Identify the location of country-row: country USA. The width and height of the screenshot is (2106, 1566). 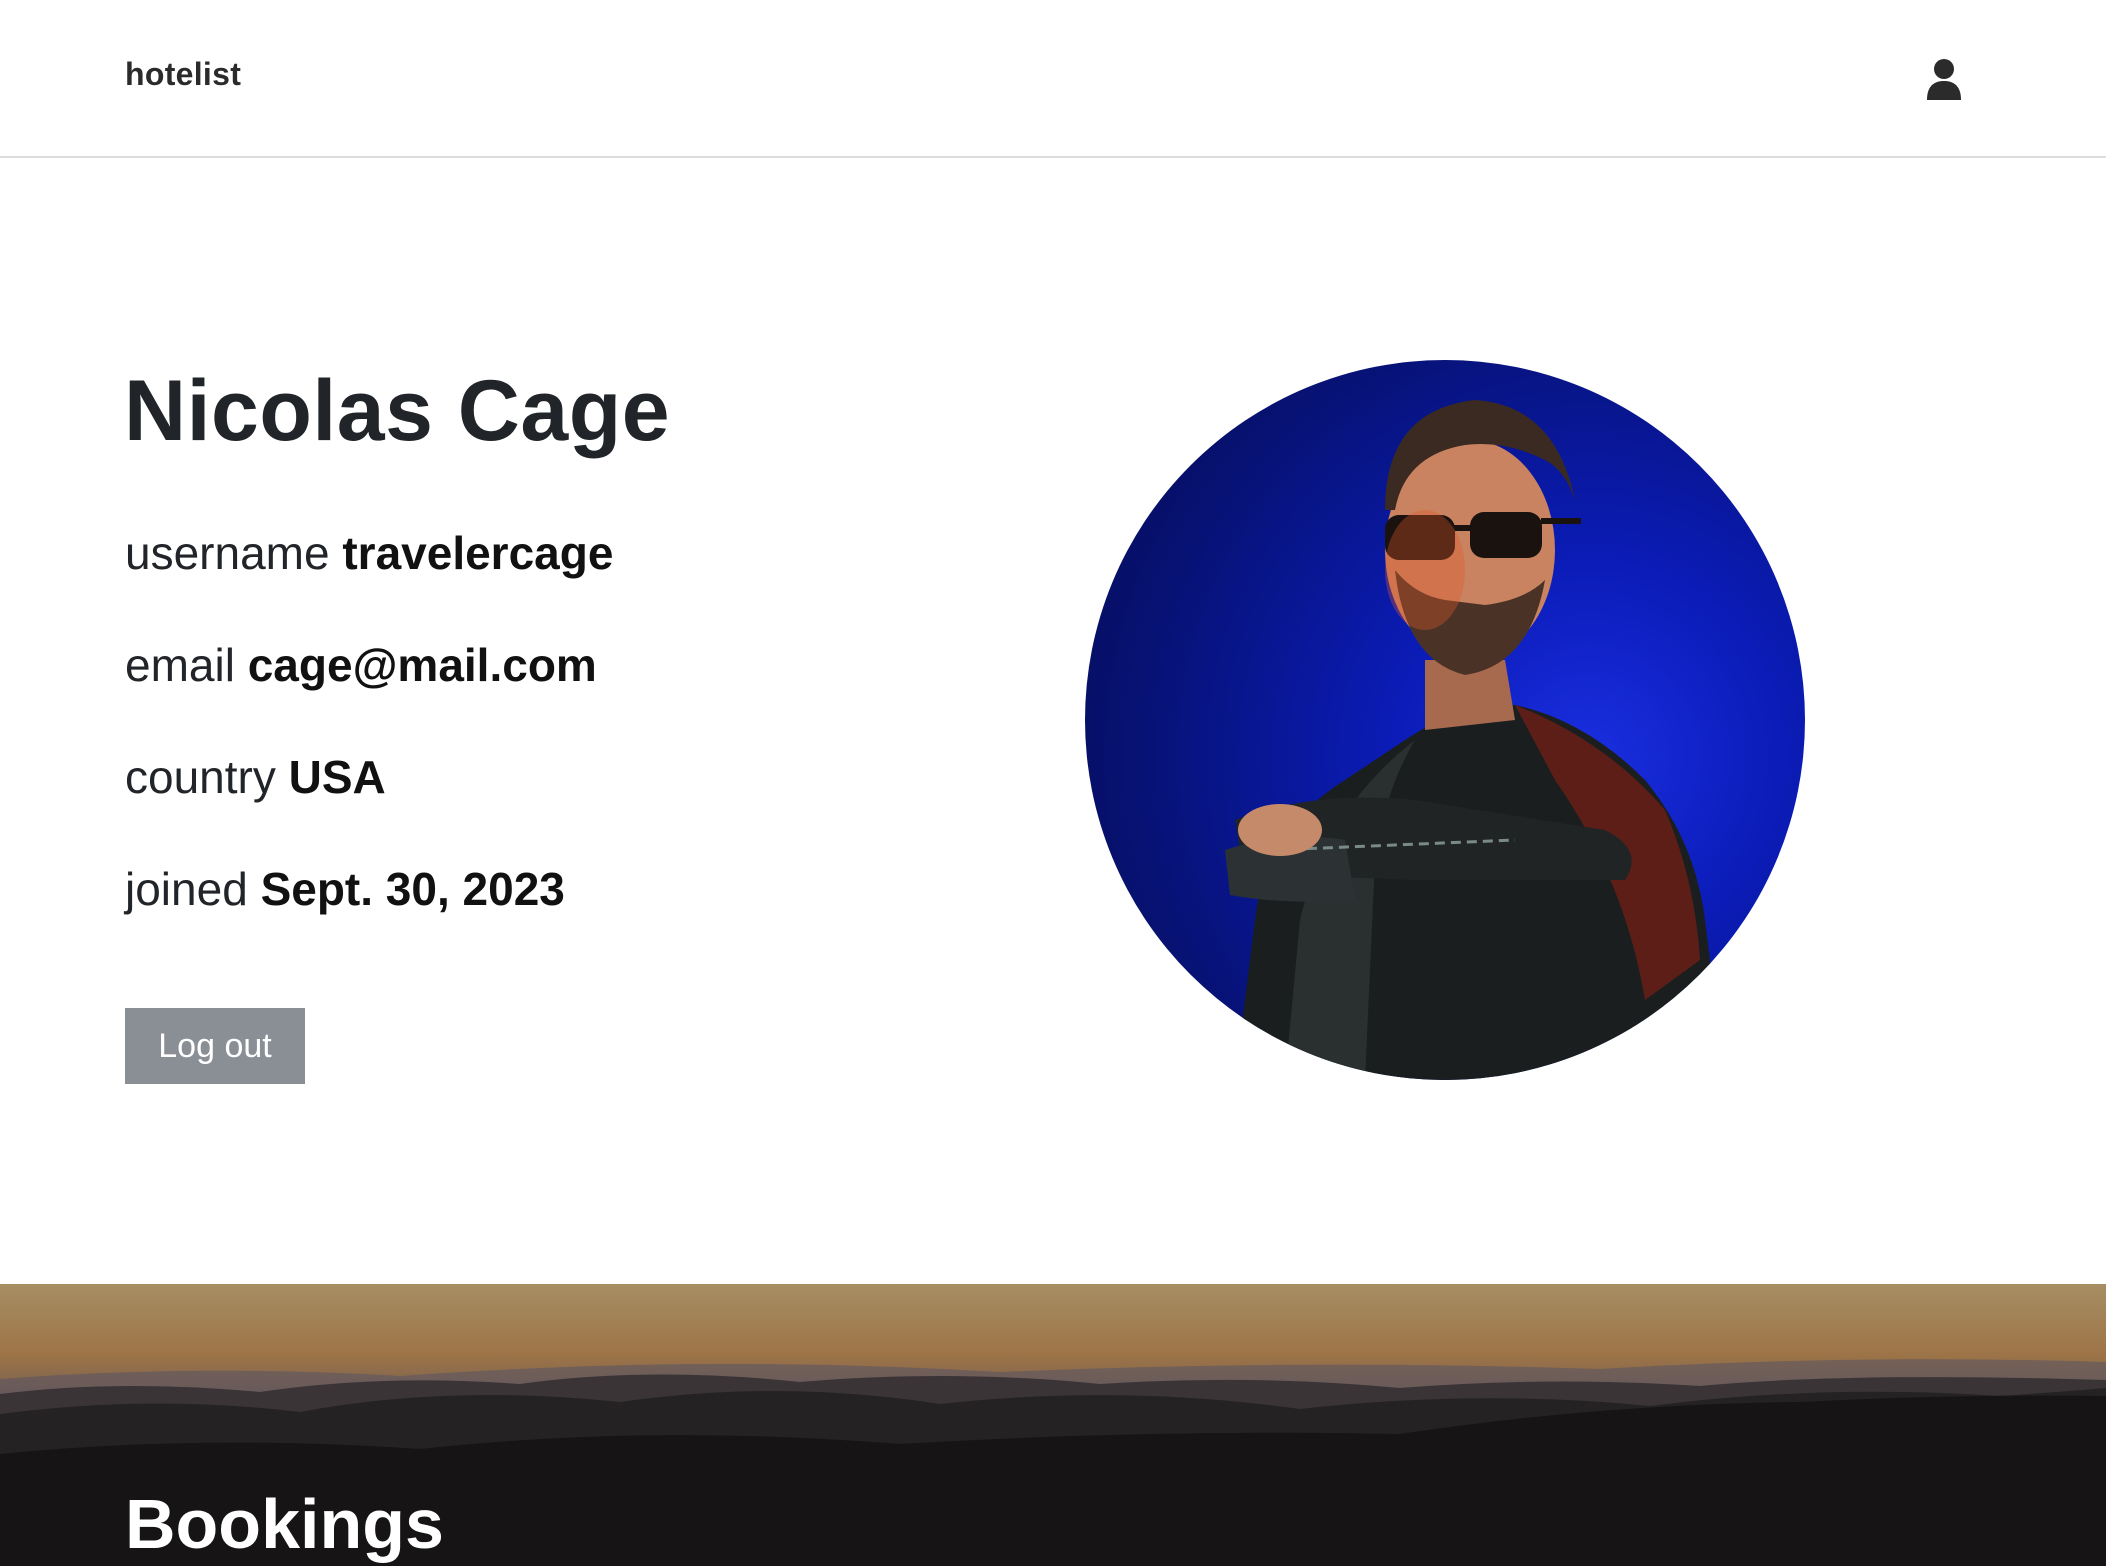
(255, 777).